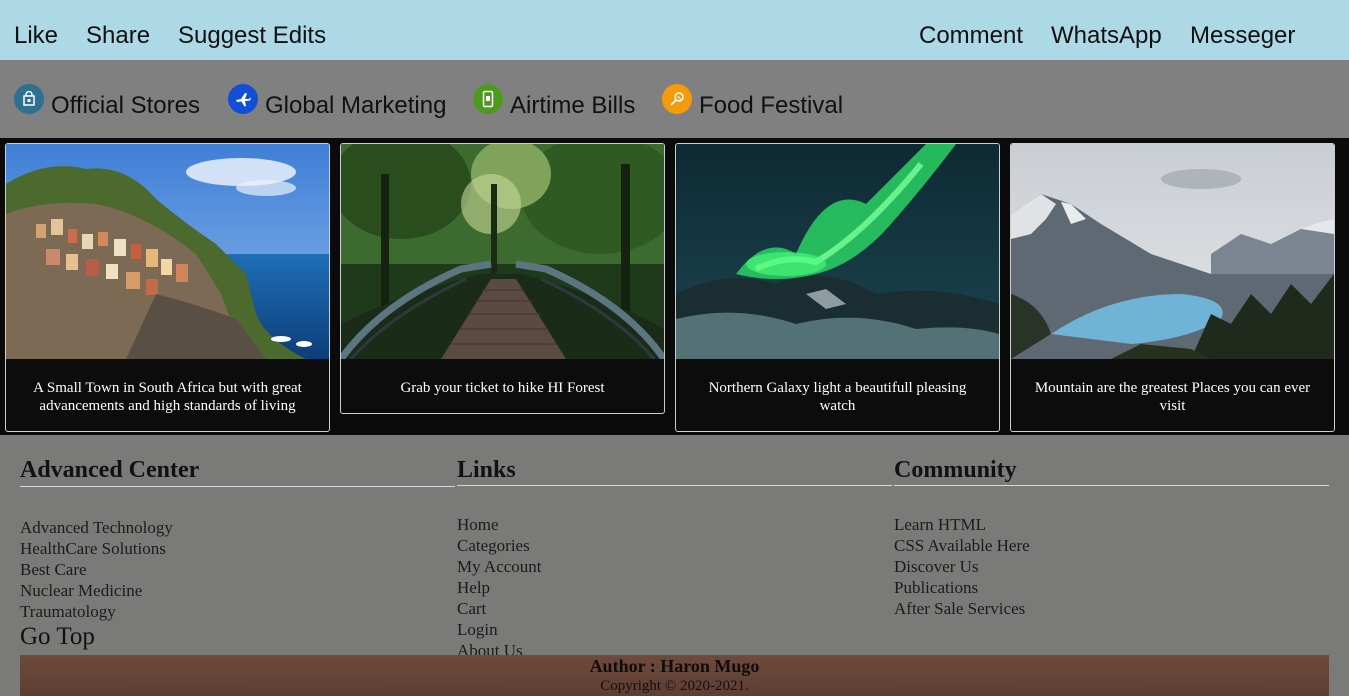 The width and height of the screenshot is (1349, 696). I want to click on like-link: Like, so click(36, 36).